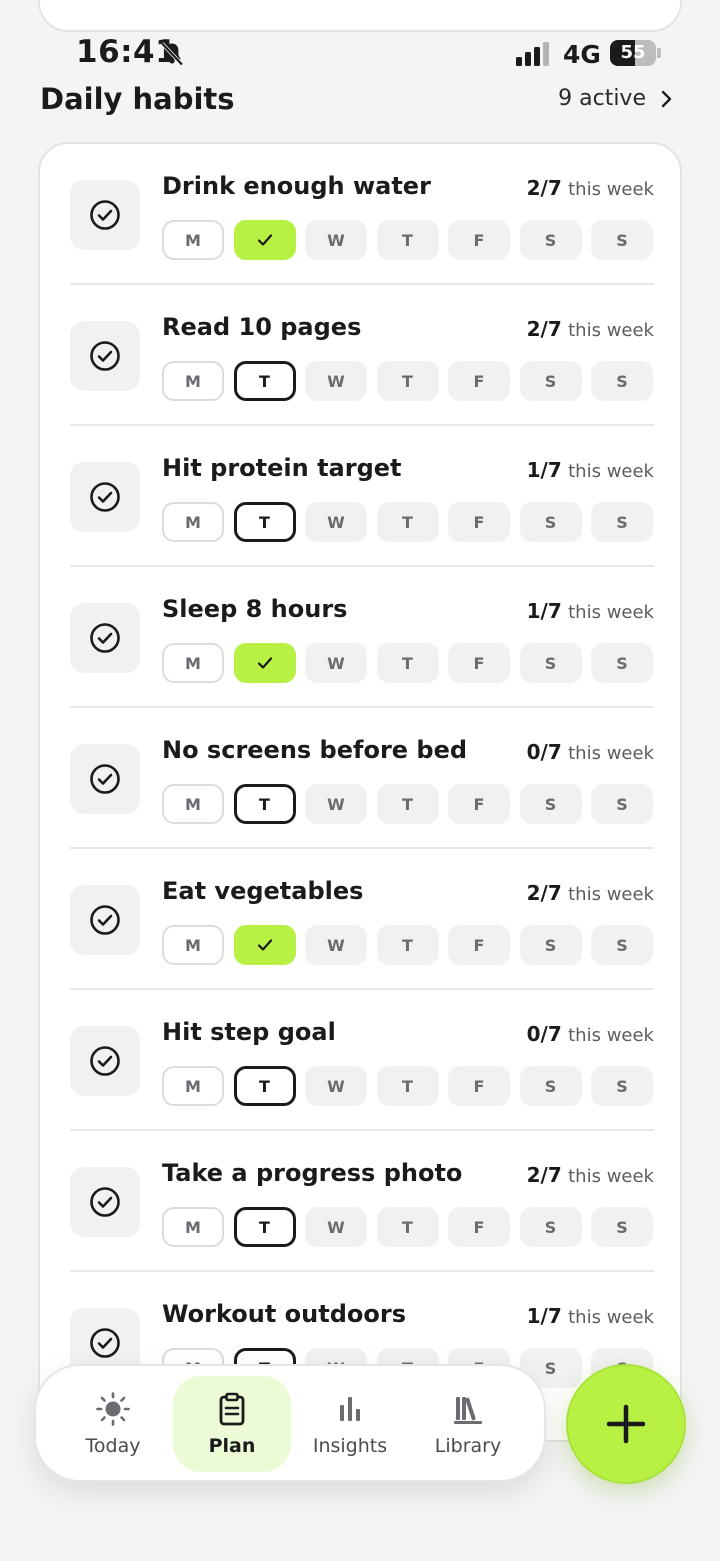 Image resolution: width=720 pixels, height=1561 pixels. I want to click on habit-row: Eat vegetables 2/7 this week M W T F S S, so click(362, 919).